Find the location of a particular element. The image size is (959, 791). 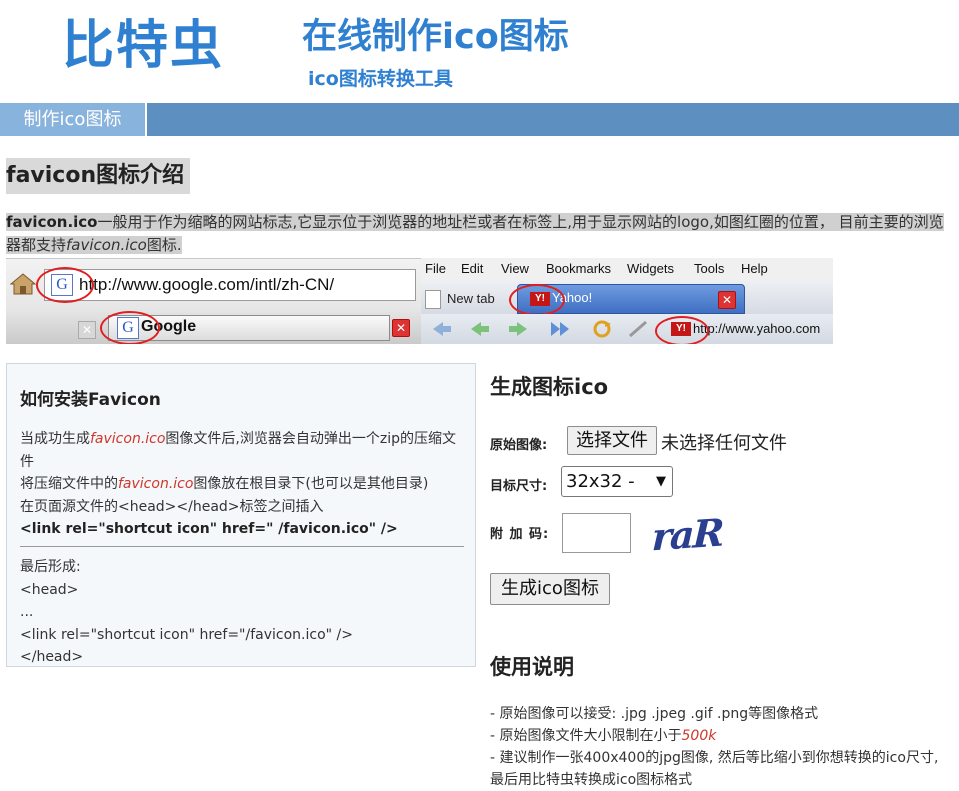

site-logo: 比特虫 is located at coordinates (143, 46).